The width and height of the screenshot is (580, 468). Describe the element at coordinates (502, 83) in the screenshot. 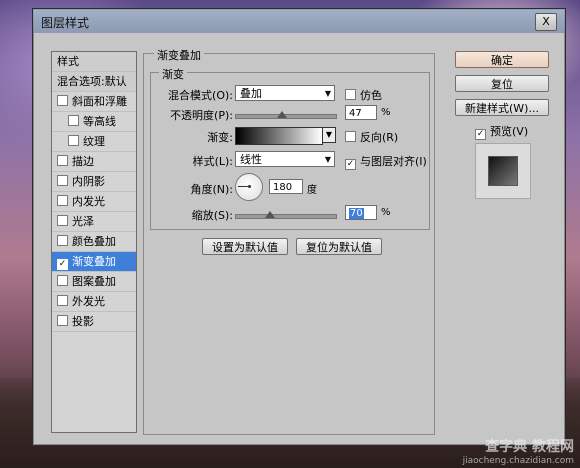

I see `reset-button: 复位` at that location.